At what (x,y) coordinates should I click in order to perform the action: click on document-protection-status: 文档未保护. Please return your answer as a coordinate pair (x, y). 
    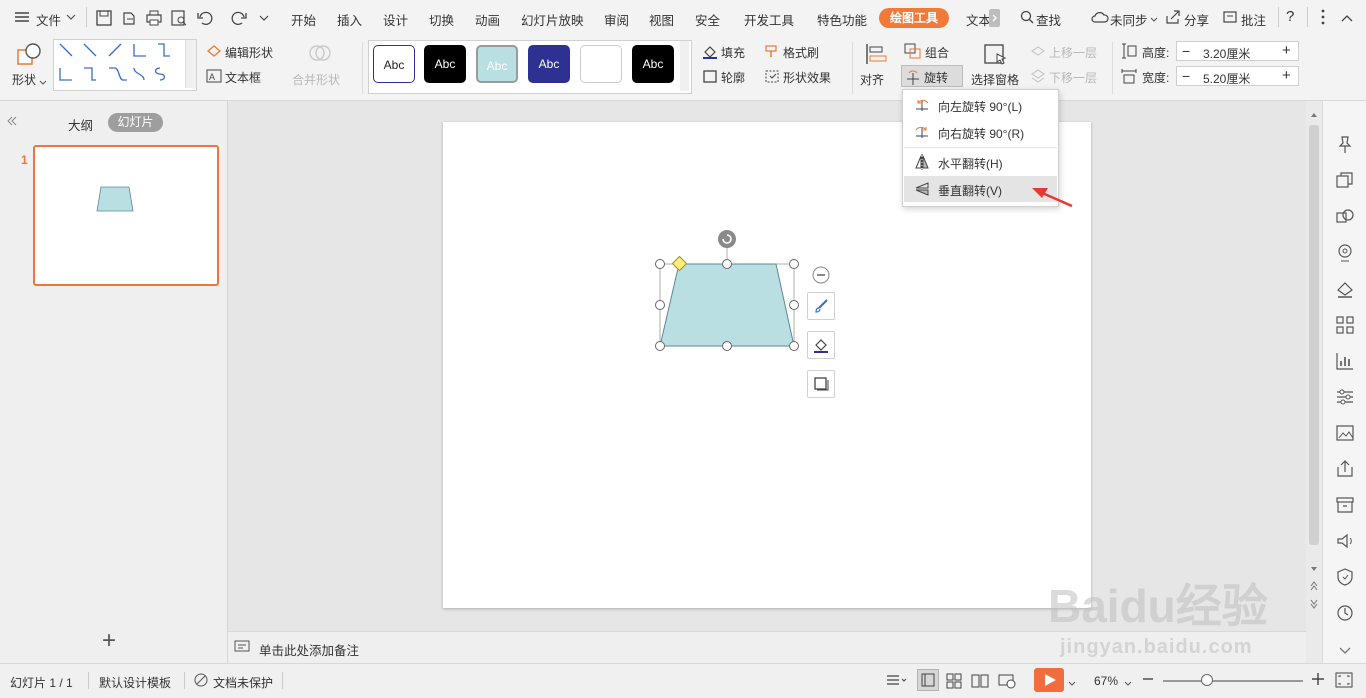
    Looking at the image, I should click on (243, 682).